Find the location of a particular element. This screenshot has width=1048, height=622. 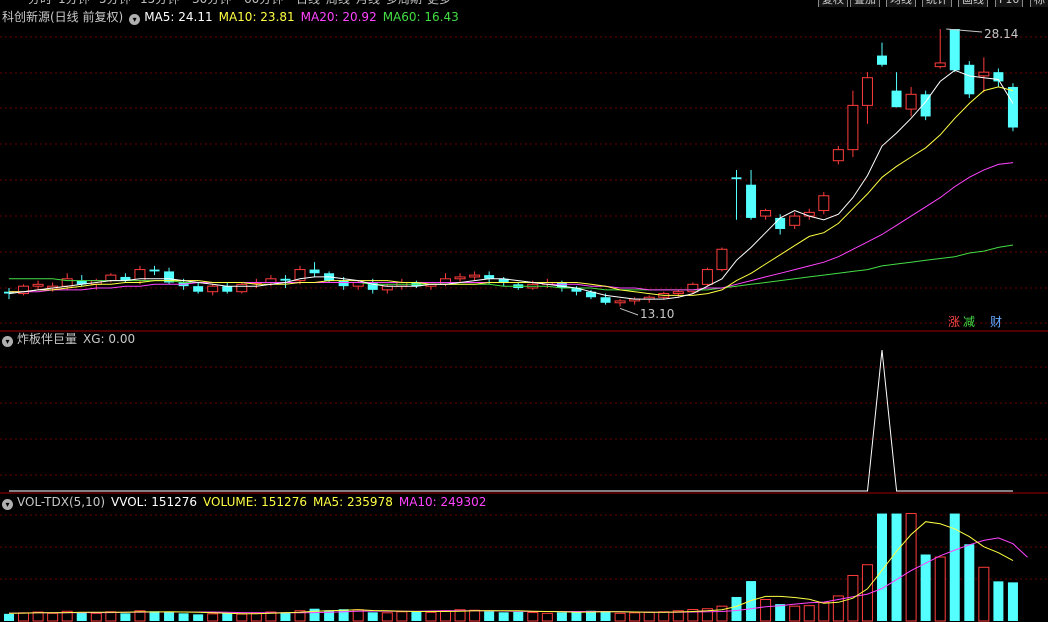

toolbar-button-0: 复权 is located at coordinates (833, 3).